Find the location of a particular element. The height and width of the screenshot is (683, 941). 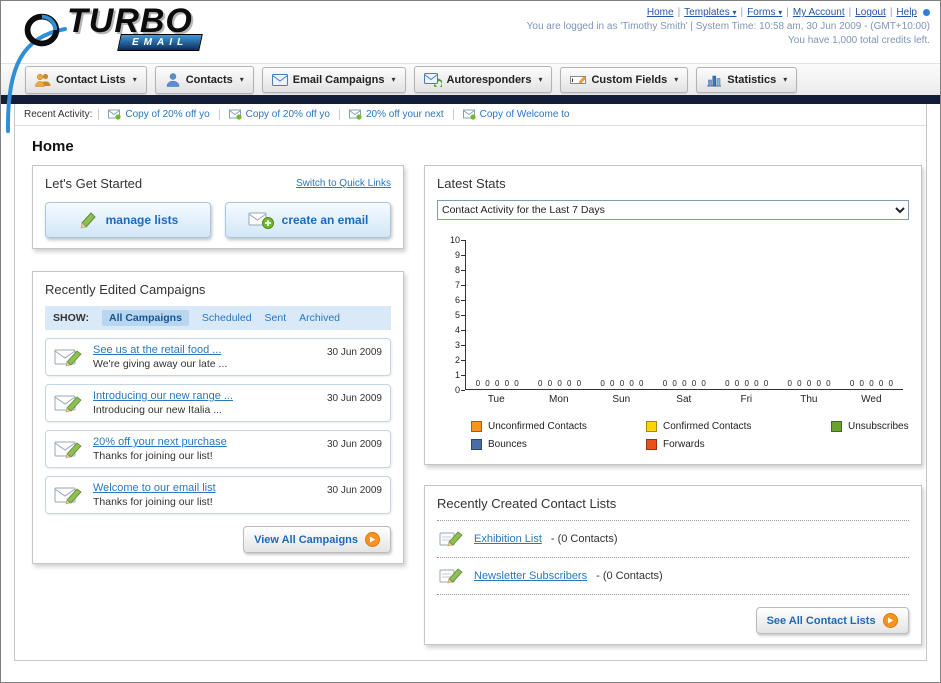

recent-activity-item: Copy of Welcome to is located at coordinates (515, 114).